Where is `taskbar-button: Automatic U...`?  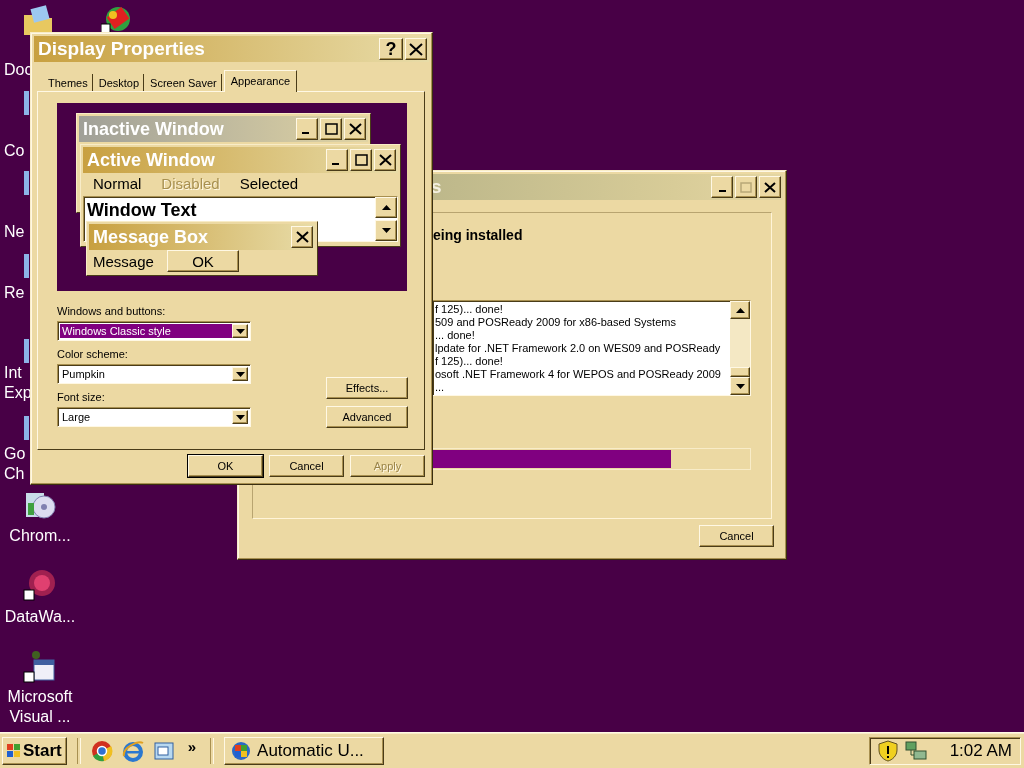 taskbar-button: Automatic U... is located at coordinates (304, 750).